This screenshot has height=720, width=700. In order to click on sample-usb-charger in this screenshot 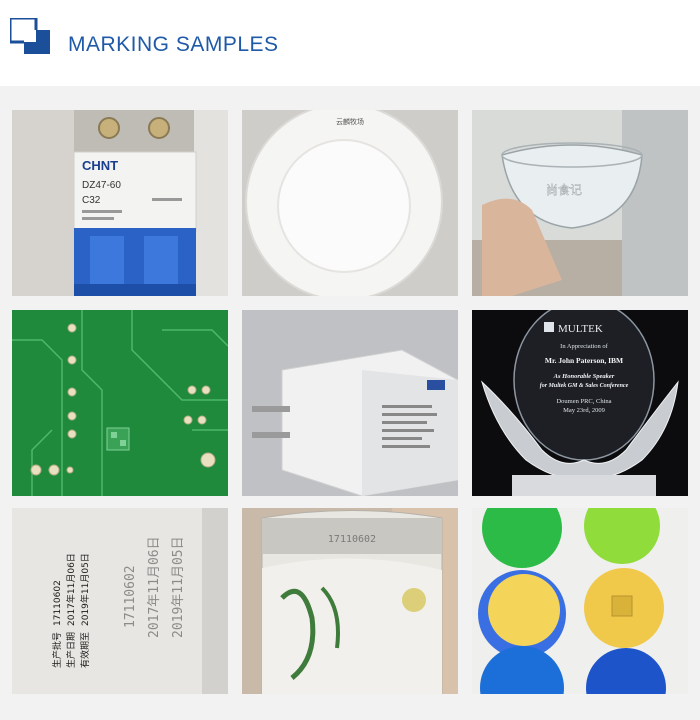, I will do `click(350, 403)`.